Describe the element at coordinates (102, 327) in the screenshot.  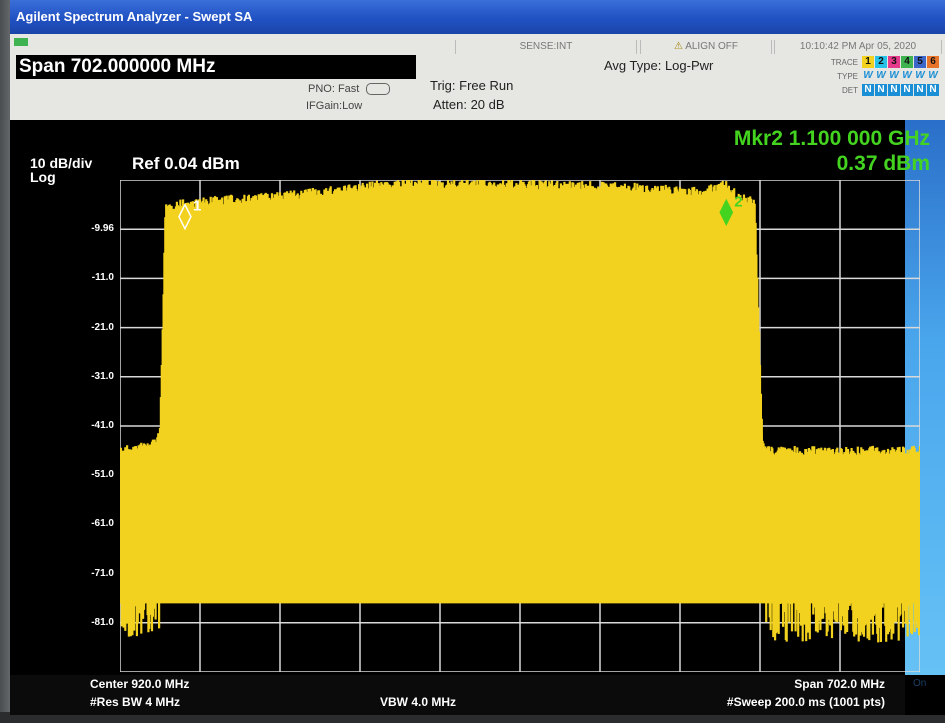
I see `y-tick-label: -21.0` at that location.